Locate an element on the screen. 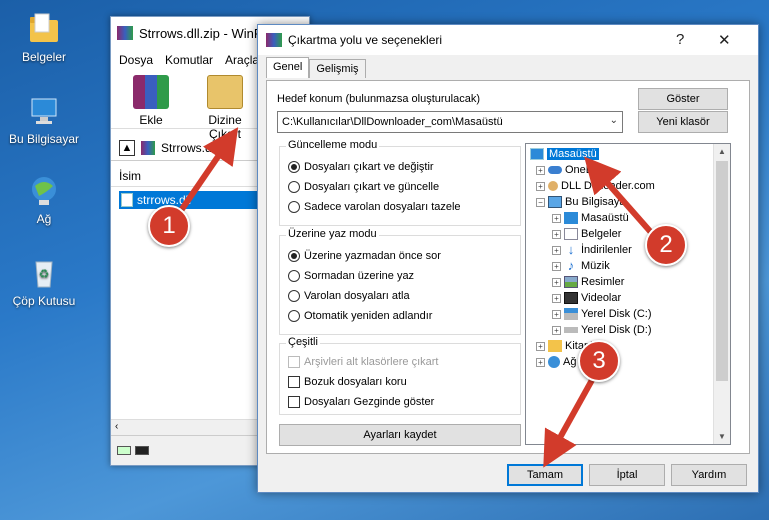 The image size is (769, 520). tree-item-drive-d: + Yerel Disk (D:) is located at coordinates (602, 330).